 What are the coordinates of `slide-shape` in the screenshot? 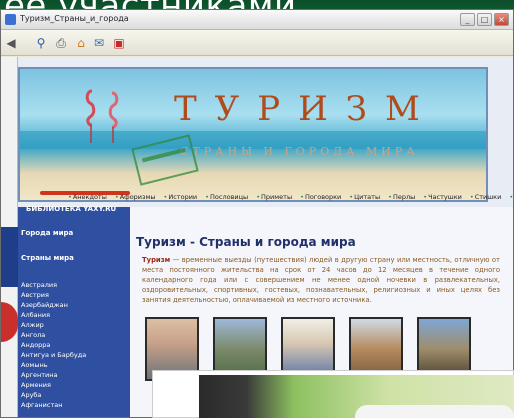 It's located at (434, 411).